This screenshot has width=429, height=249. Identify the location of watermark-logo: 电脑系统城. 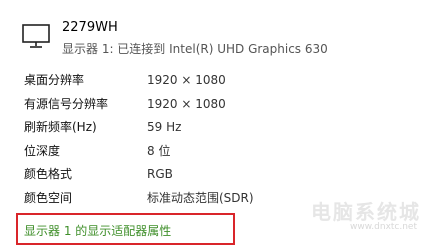
(366, 212).